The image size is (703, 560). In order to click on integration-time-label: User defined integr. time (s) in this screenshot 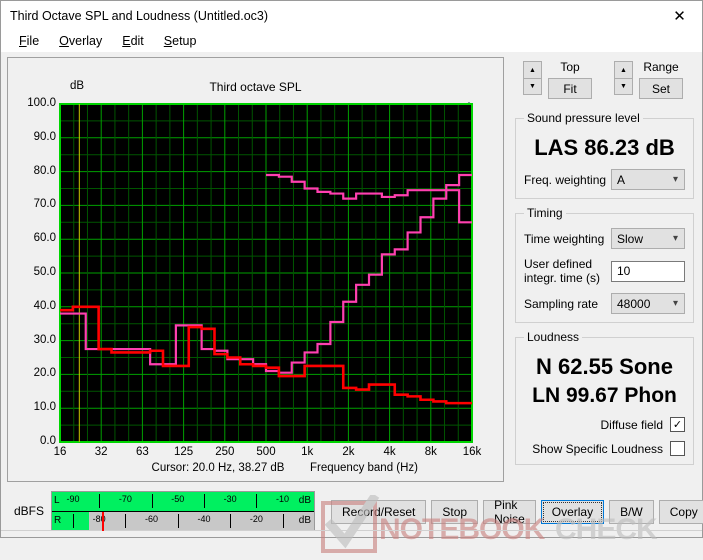, I will do `click(567, 271)`.